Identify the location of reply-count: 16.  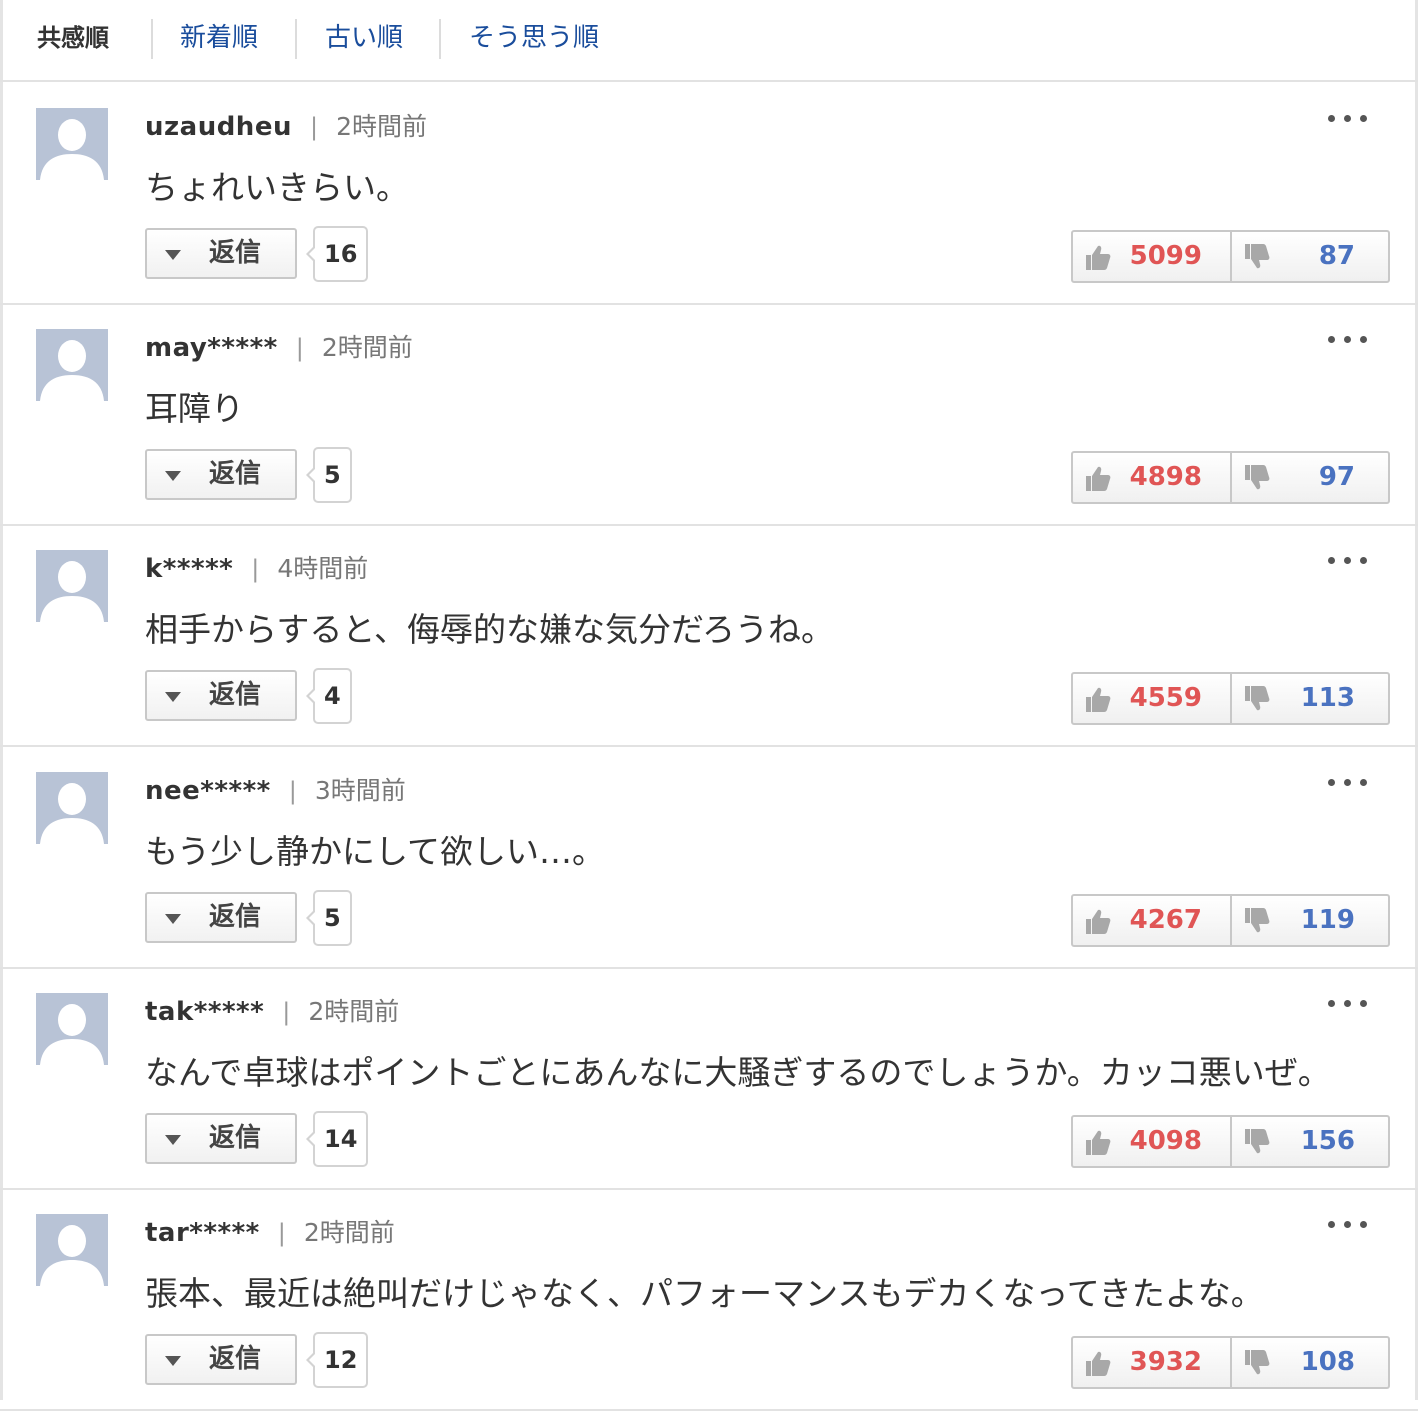
(337, 254).